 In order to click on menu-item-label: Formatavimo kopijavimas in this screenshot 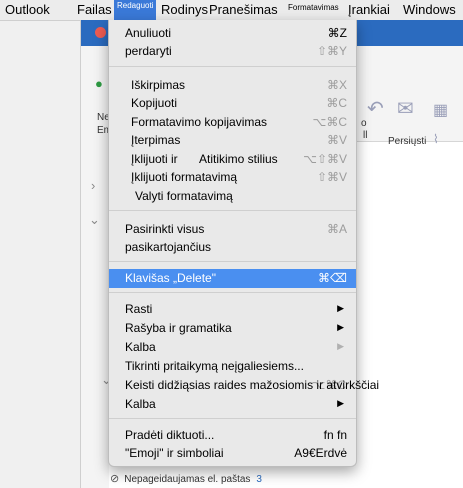, I will do `click(199, 122)`.